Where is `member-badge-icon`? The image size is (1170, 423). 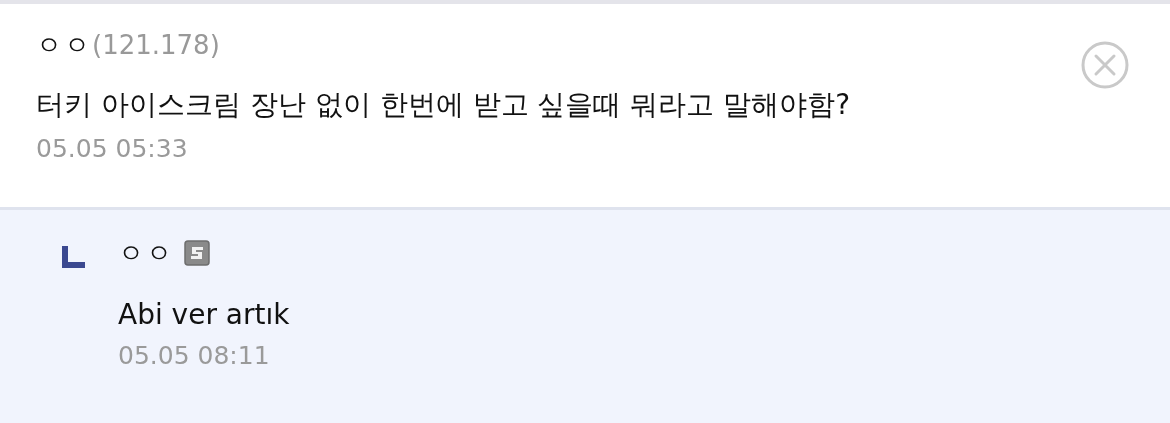
member-badge-icon is located at coordinates (197, 253).